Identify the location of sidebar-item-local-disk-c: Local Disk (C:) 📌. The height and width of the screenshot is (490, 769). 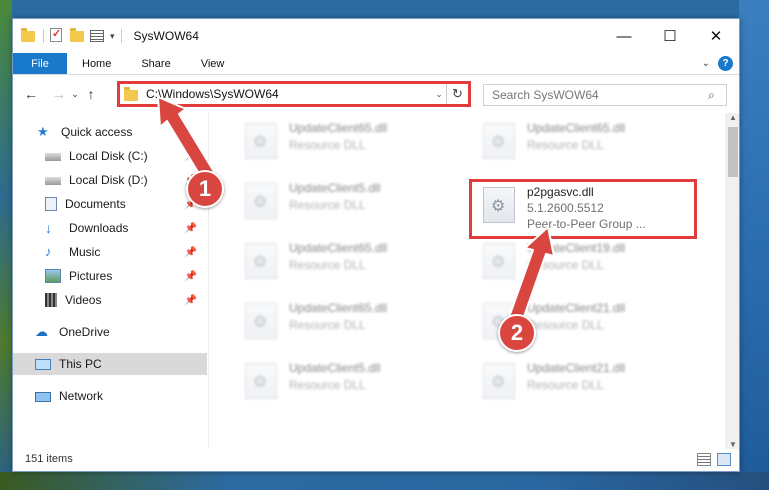
(126, 156).